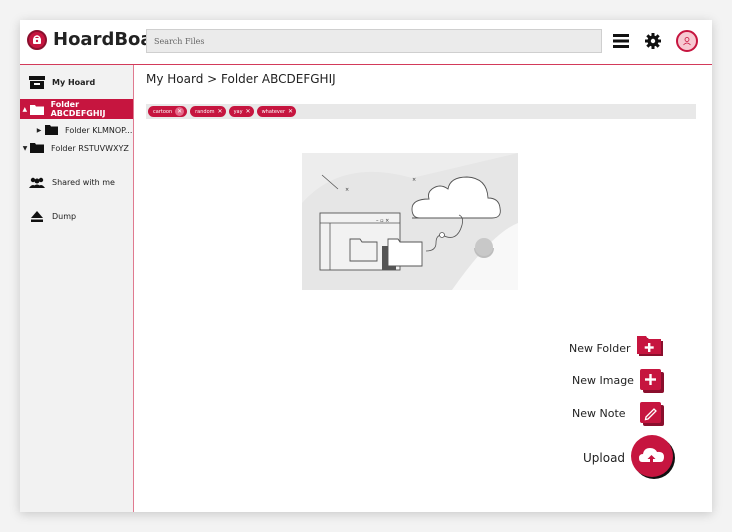 Image resolution: width=732 pixels, height=532 pixels. I want to click on user-avatar, so click(687, 41).